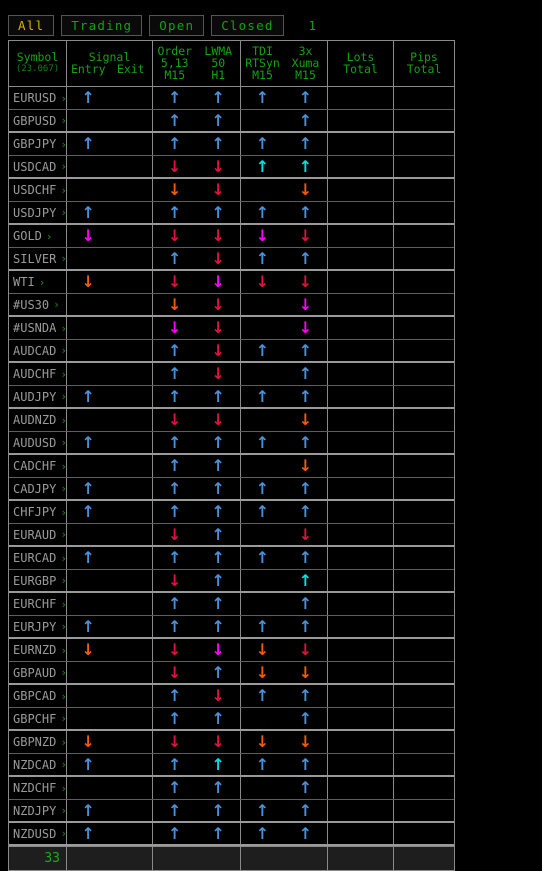 This screenshot has width=542, height=871. What do you see at coordinates (102, 25) in the screenshot?
I see `filter-button-trading: Trading` at bounding box center [102, 25].